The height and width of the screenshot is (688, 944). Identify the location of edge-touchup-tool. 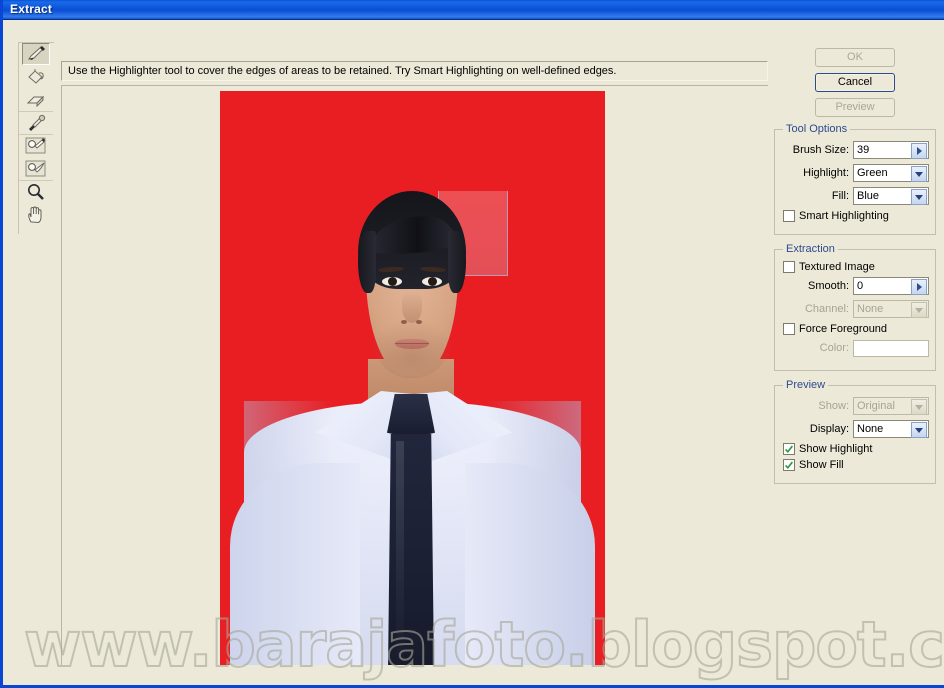
(36, 168).